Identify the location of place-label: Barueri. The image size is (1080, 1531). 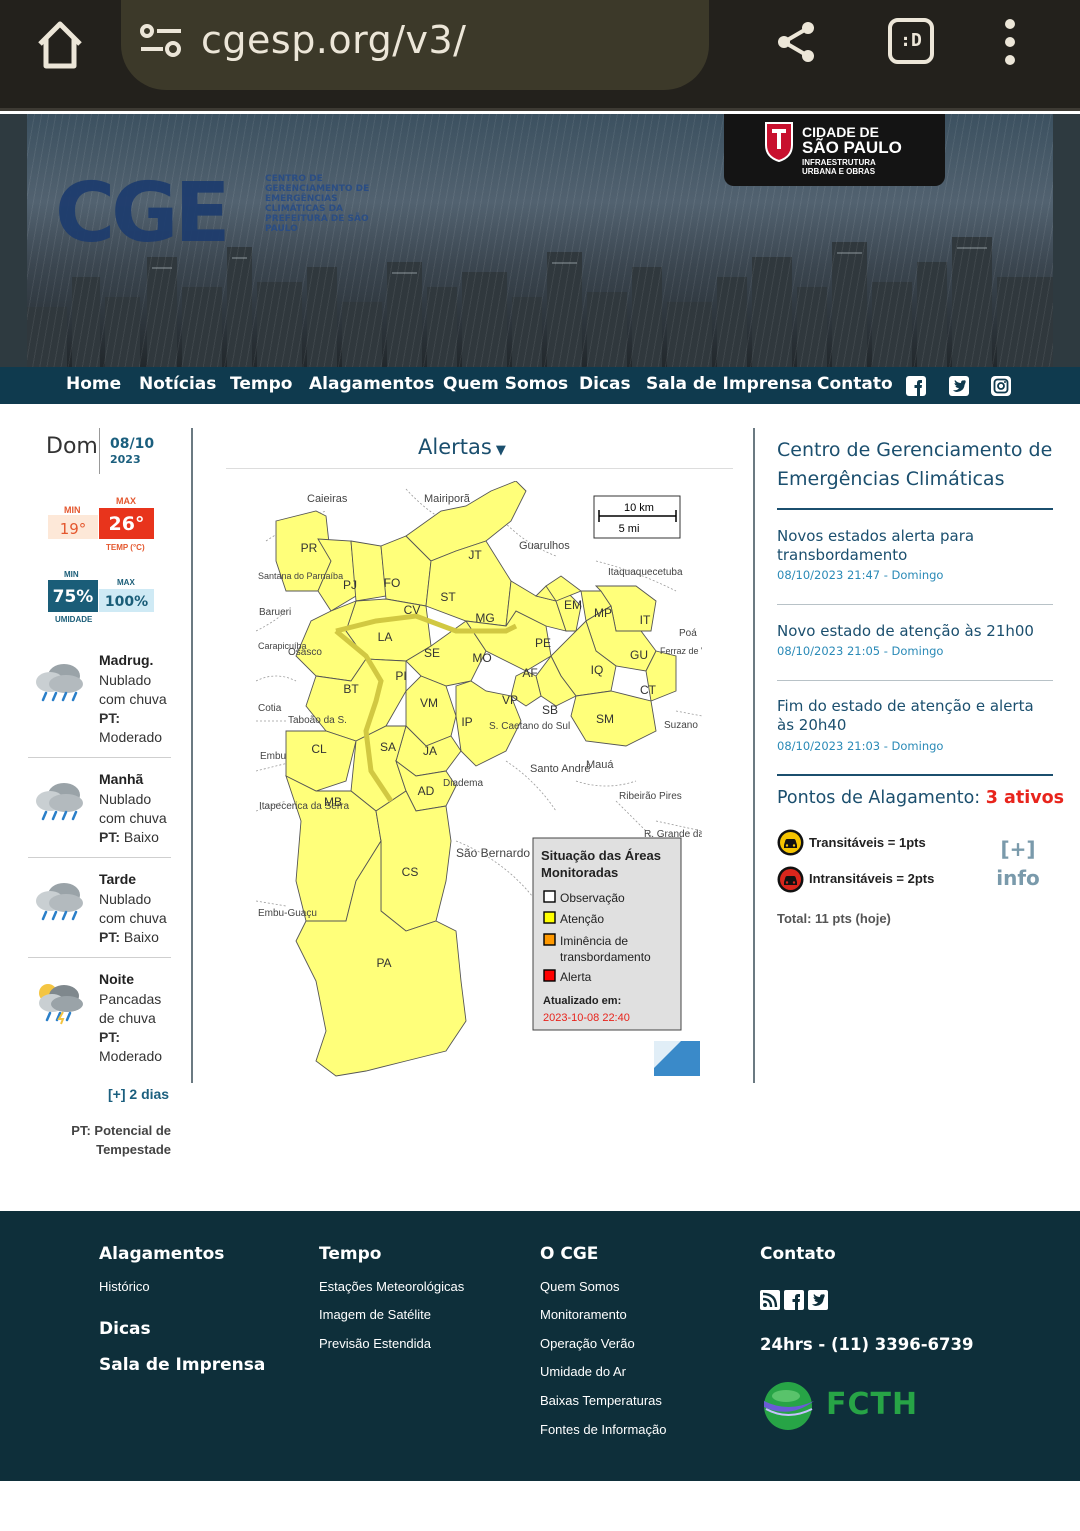
(275, 612).